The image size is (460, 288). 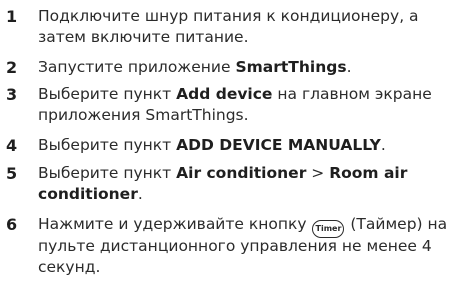 What do you see at coordinates (241, 173) in the screenshot?
I see `air-conditioner-label: Air conditioner` at bounding box center [241, 173].